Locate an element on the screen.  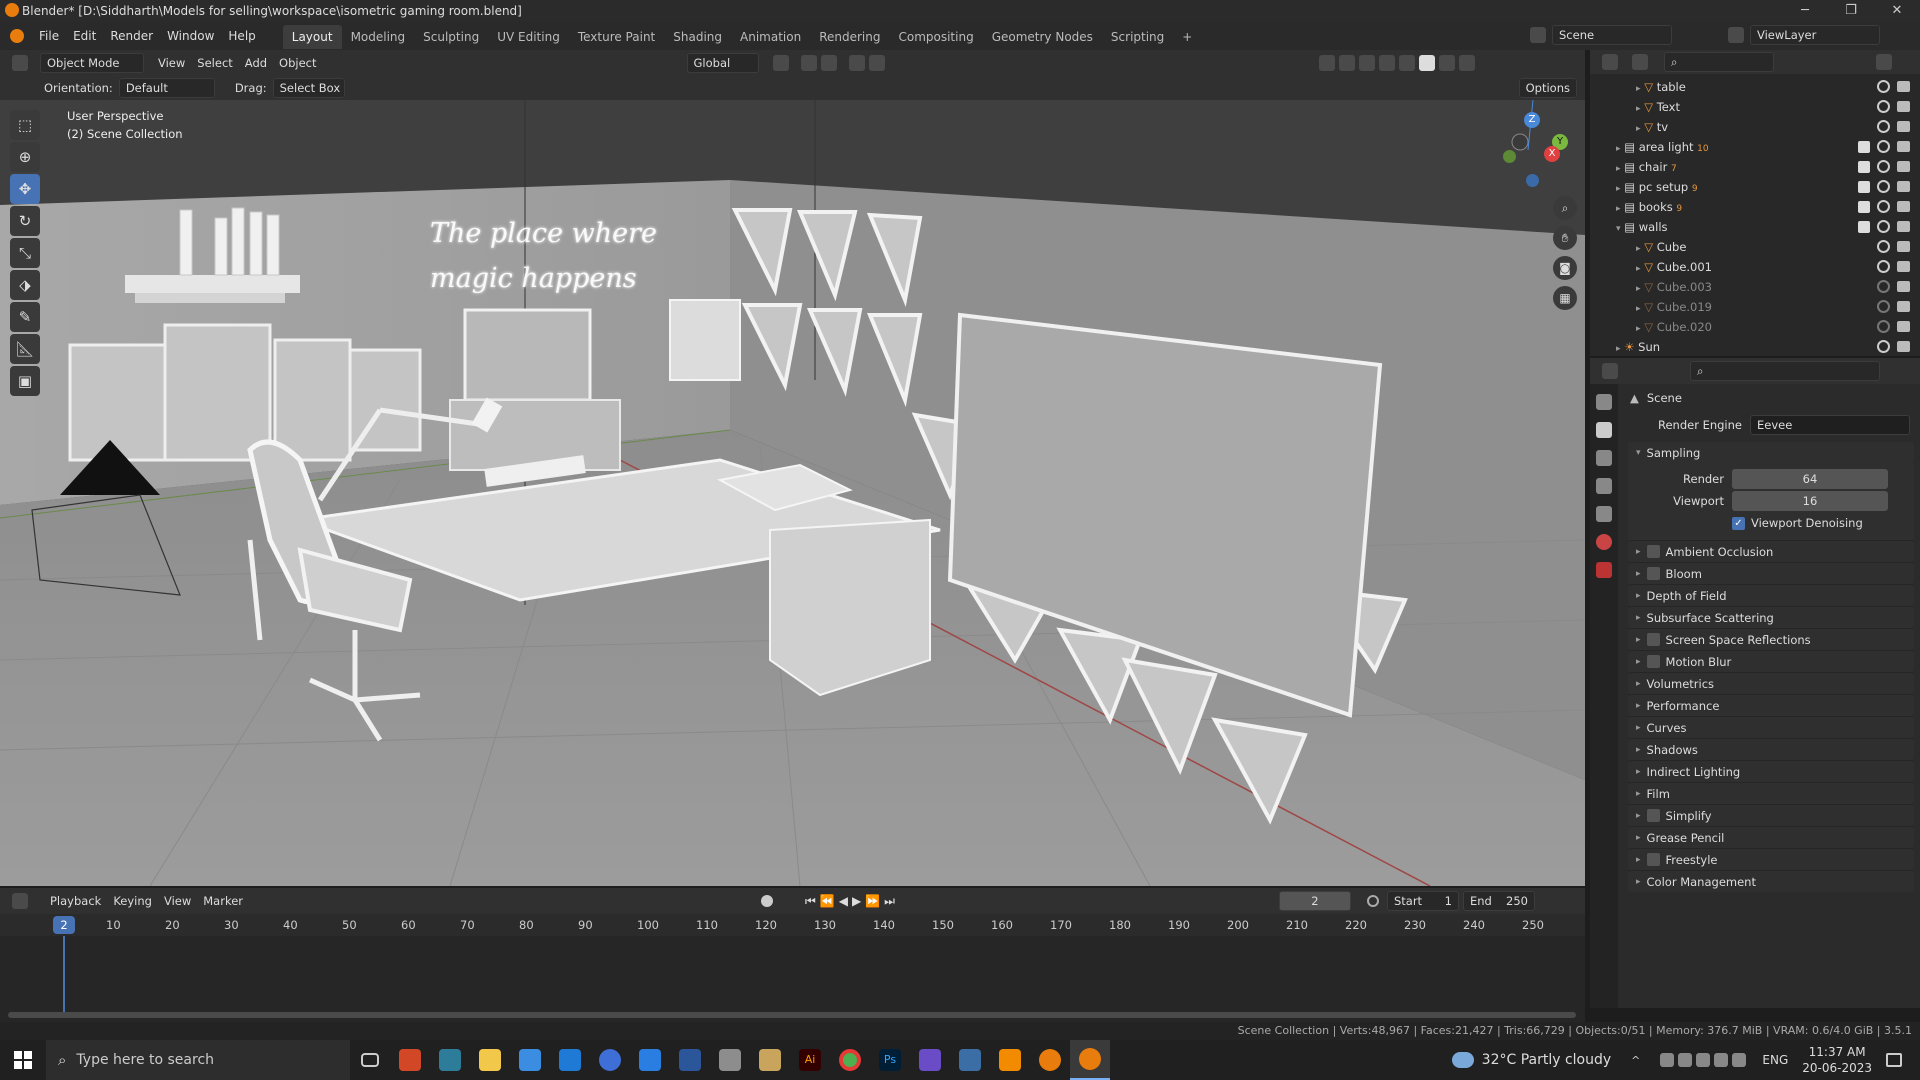
scale-tool-icon: ⤡ is located at coordinates (25, 253).